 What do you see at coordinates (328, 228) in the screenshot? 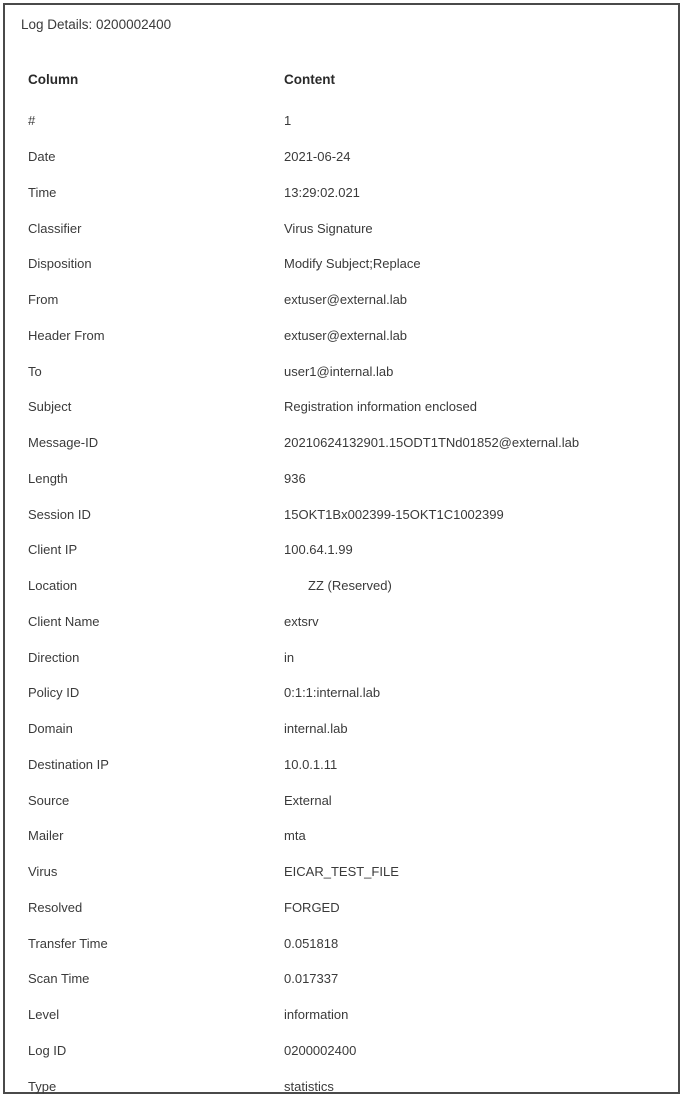
I see `row-content-value: Virus Signature` at bounding box center [328, 228].